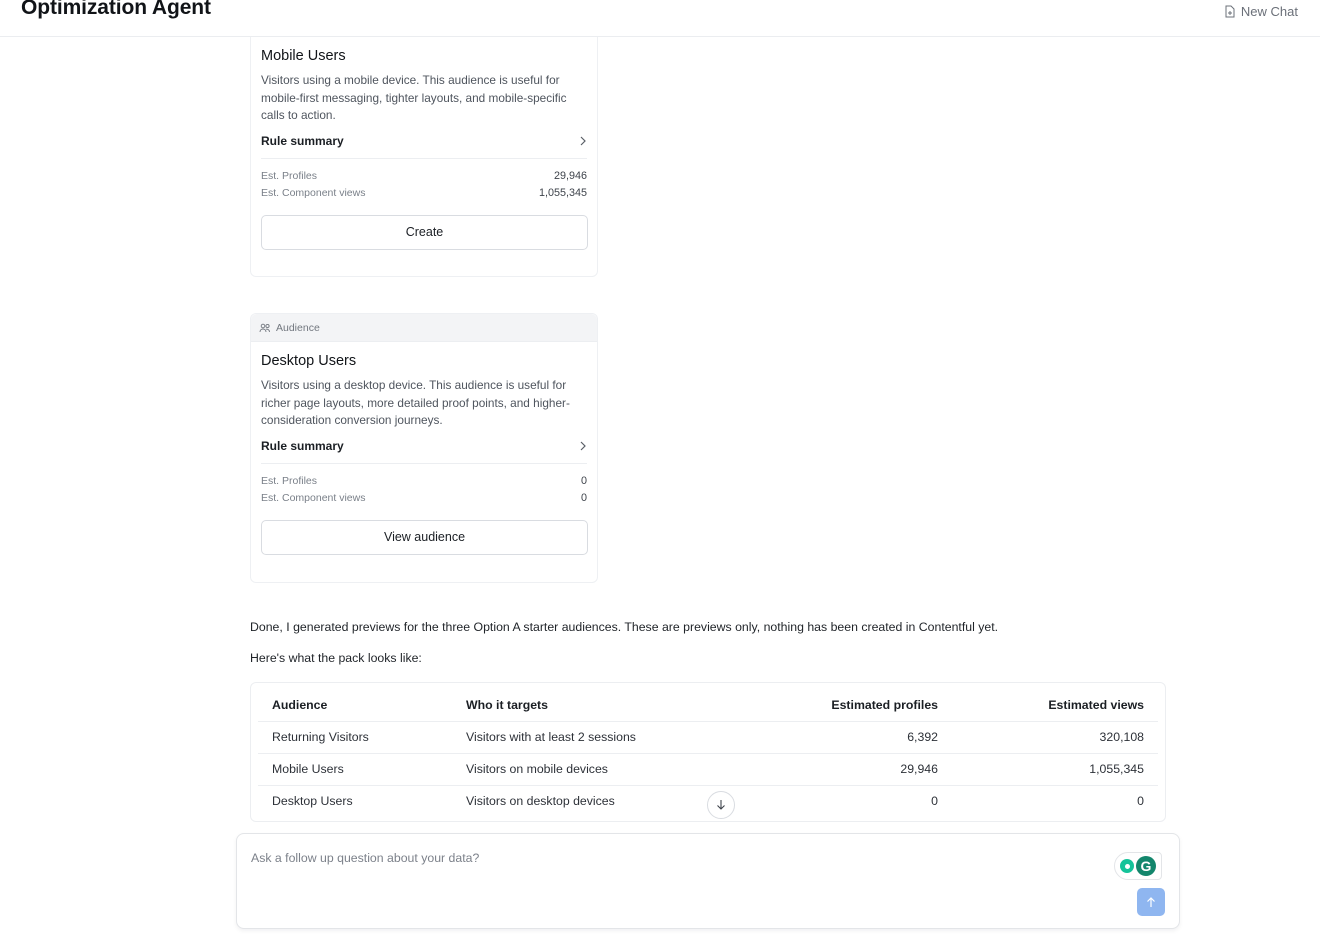 Image resolution: width=1320 pixels, height=942 pixels. What do you see at coordinates (660, 18) in the screenshot?
I see `app-header: Optimization Agent New Chat` at bounding box center [660, 18].